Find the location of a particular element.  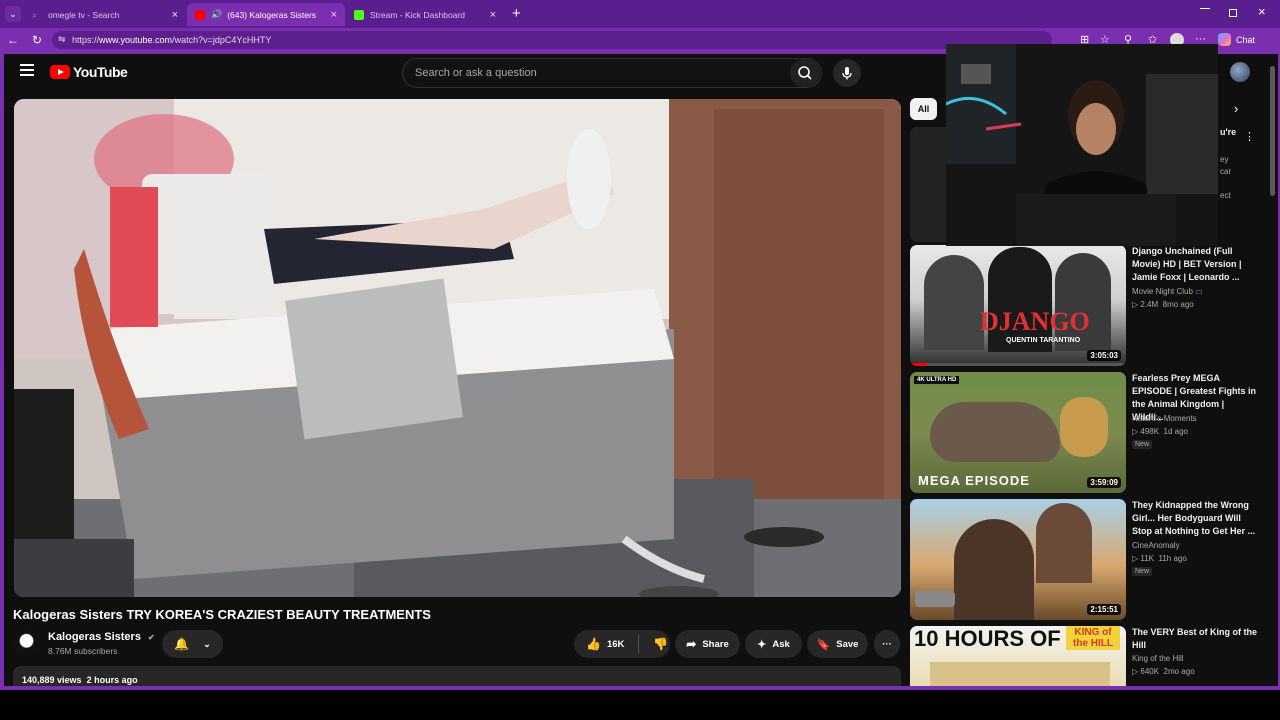

tab-list-button: ⌄ is located at coordinates (13, 14).